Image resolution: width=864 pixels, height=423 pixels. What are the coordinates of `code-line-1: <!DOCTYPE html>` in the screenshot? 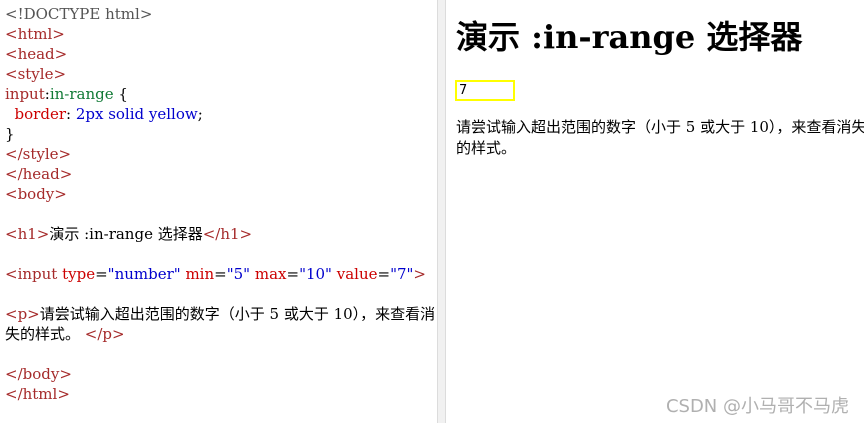 It's located at (220, 14).